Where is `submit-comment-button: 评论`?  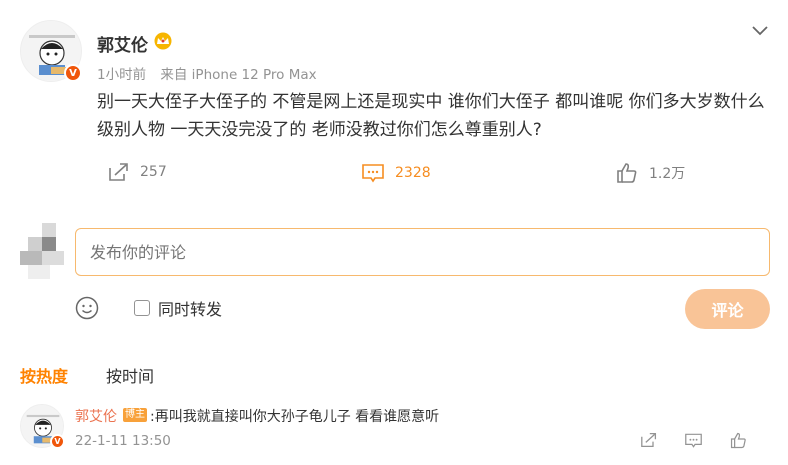 submit-comment-button: 评论 is located at coordinates (727, 309).